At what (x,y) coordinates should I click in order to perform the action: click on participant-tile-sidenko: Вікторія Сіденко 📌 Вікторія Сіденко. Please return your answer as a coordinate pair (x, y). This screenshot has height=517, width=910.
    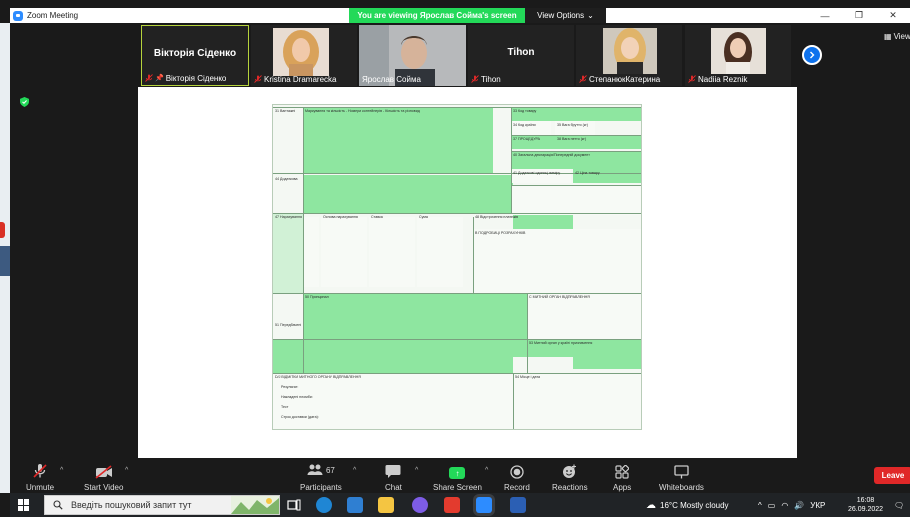
    Looking at the image, I should click on (195, 55).